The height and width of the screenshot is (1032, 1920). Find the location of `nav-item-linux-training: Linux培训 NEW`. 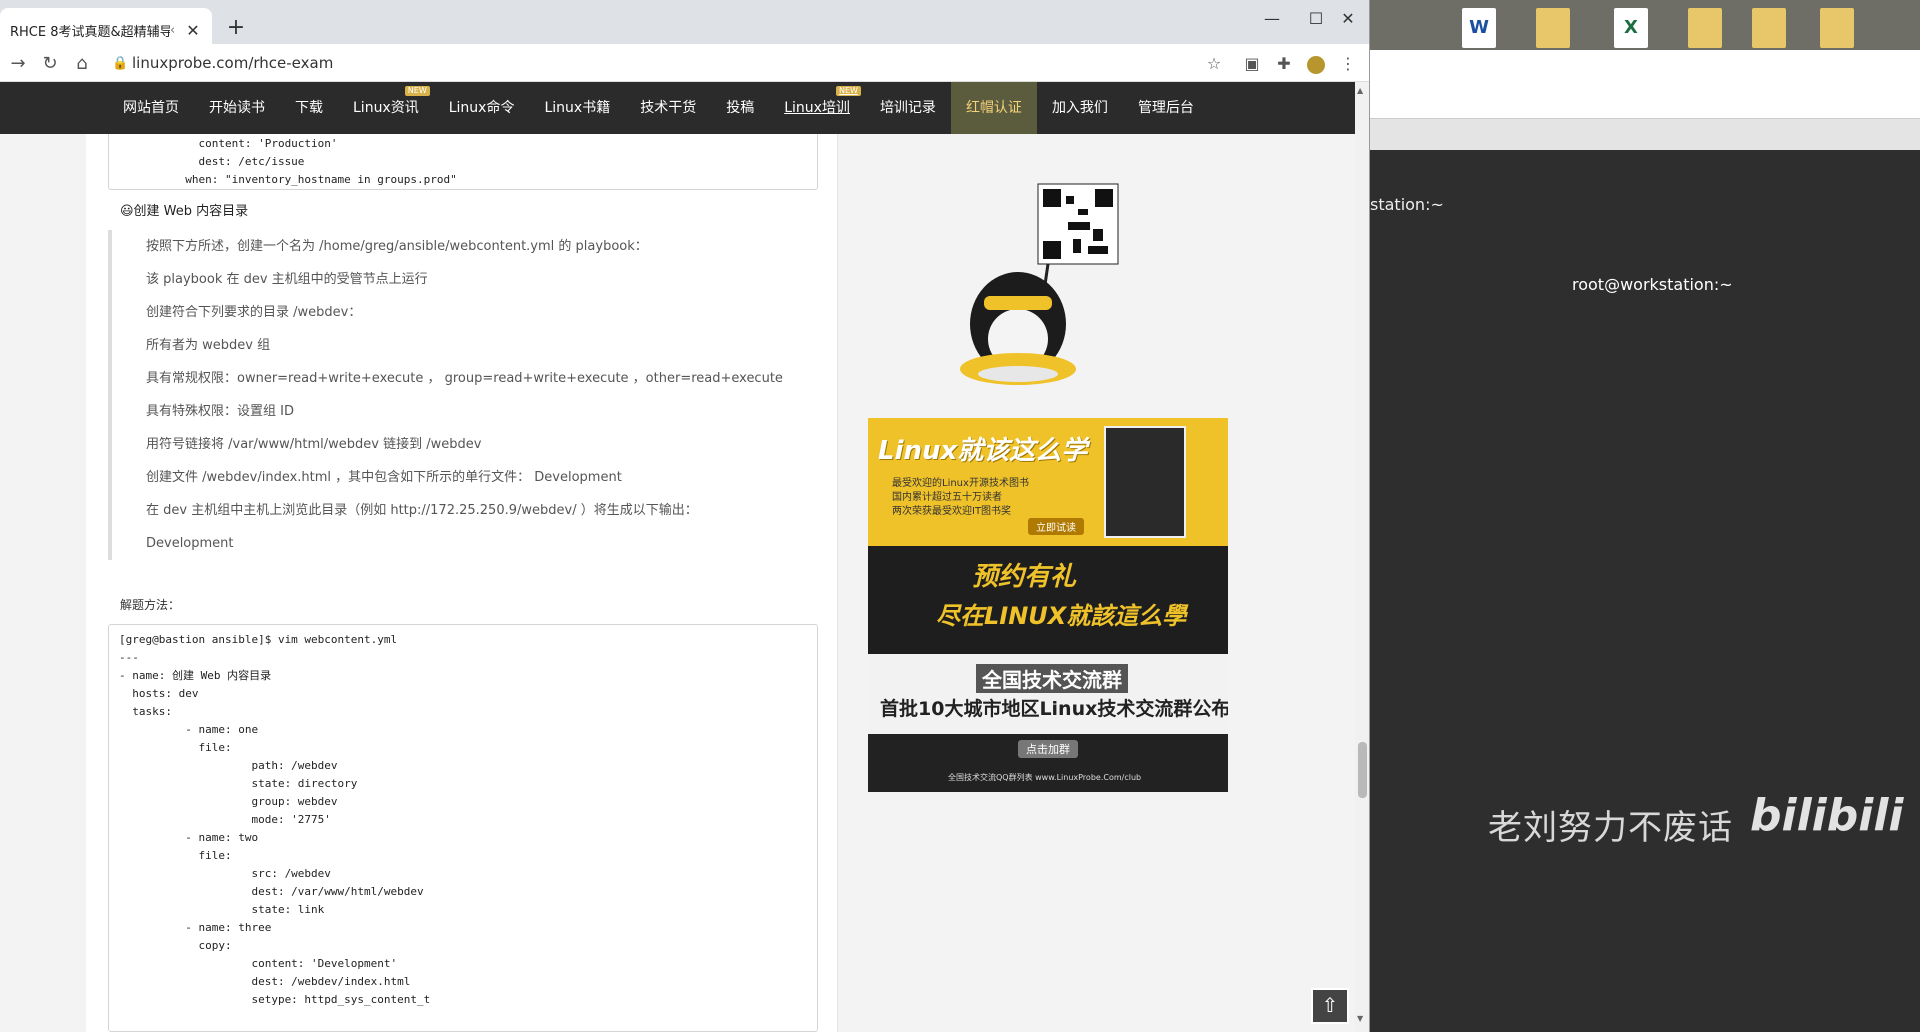

nav-item-linux-training: Linux培训 NEW is located at coordinates (817, 108).